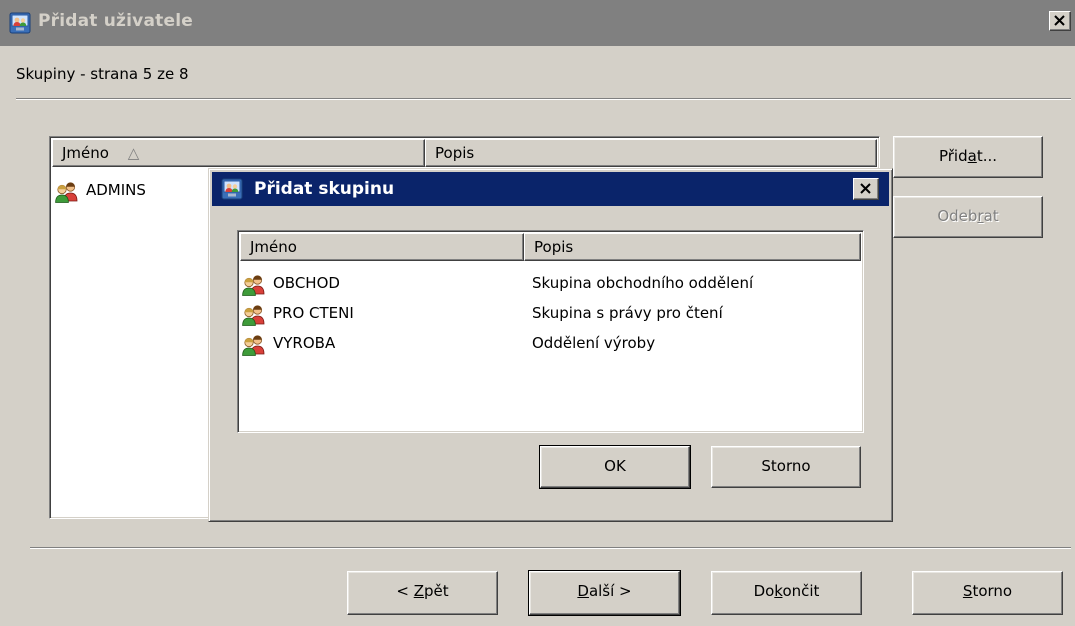 This screenshot has height=626, width=1075. What do you see at coordinates (550, 189) in the screenshot?
I see `dialog-titlebar: Přidat skupinu` at bounding box center [550, 189].